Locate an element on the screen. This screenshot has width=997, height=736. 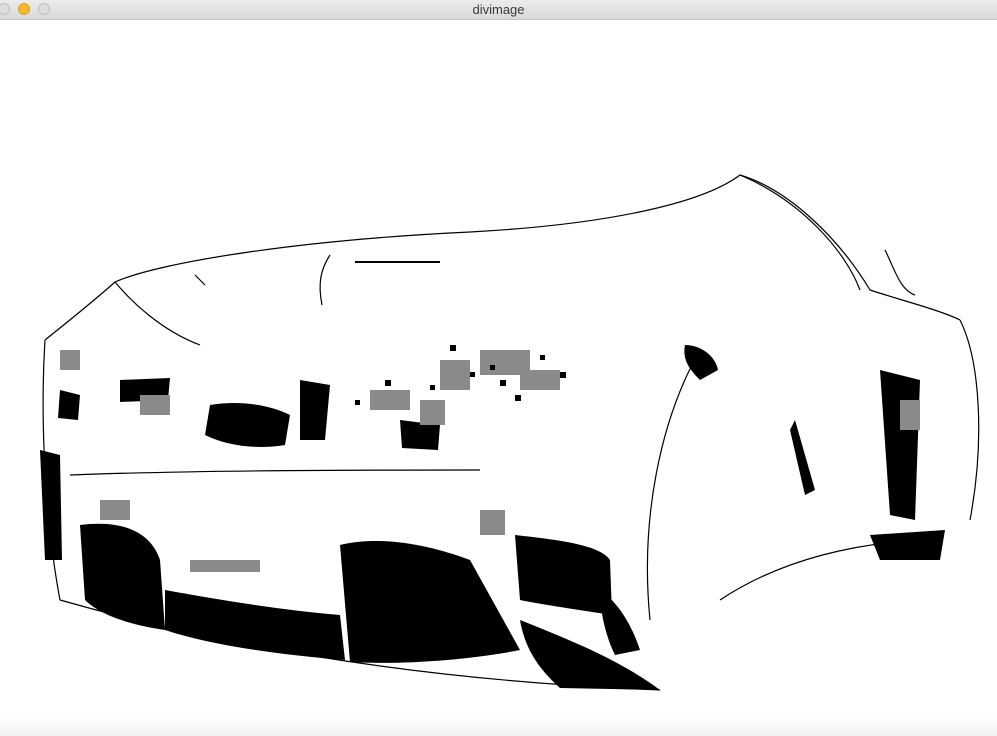
title-bar: divimage is located at coordinates (498, 10).